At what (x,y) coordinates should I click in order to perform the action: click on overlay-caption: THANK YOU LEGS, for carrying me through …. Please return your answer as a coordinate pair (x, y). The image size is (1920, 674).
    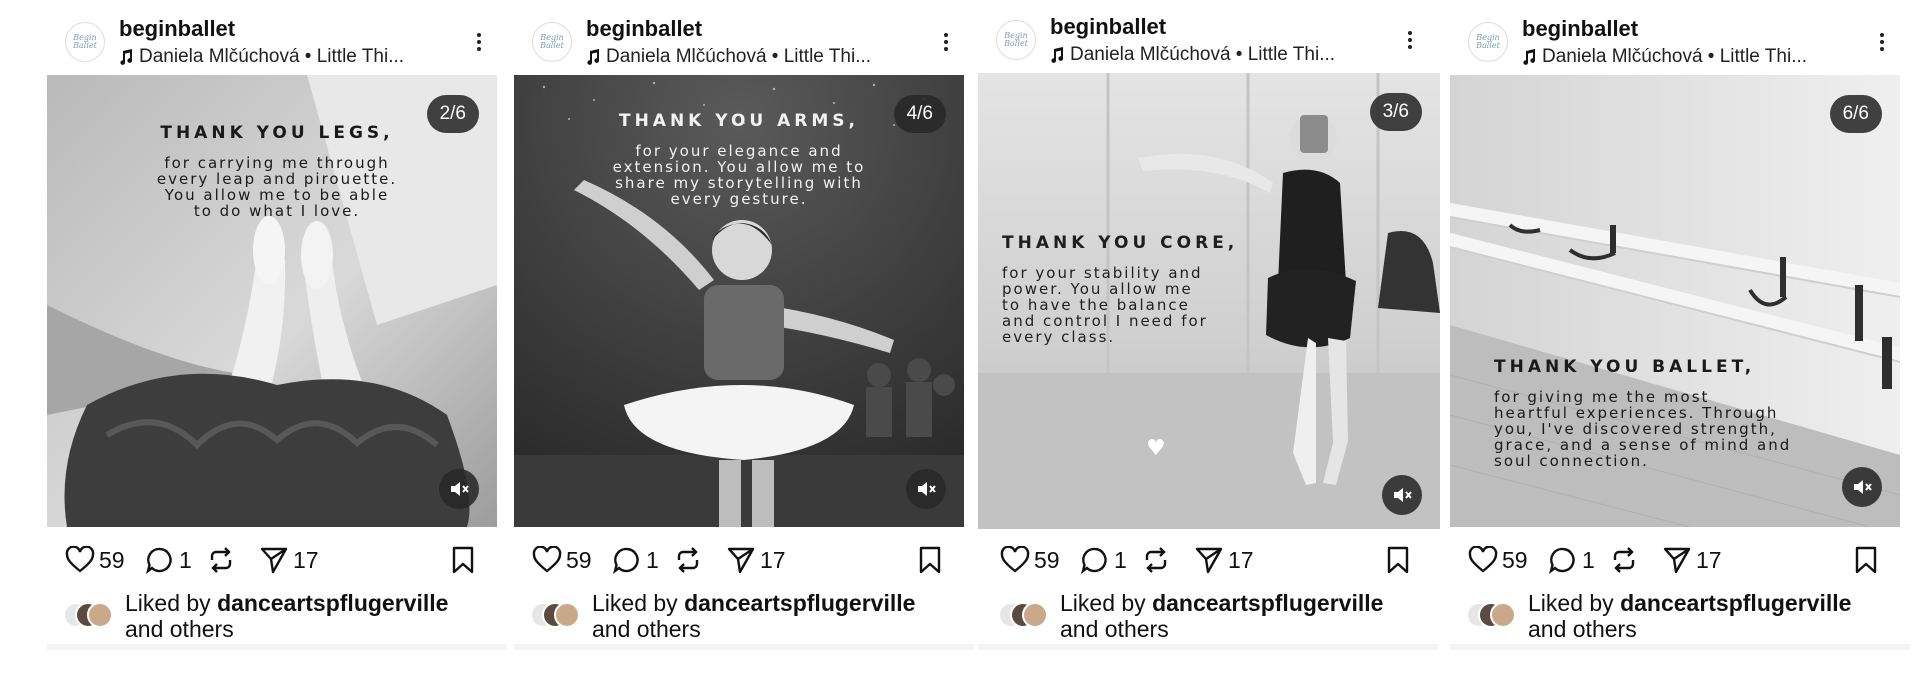
    Looking at the image, I should click on (277, 171).